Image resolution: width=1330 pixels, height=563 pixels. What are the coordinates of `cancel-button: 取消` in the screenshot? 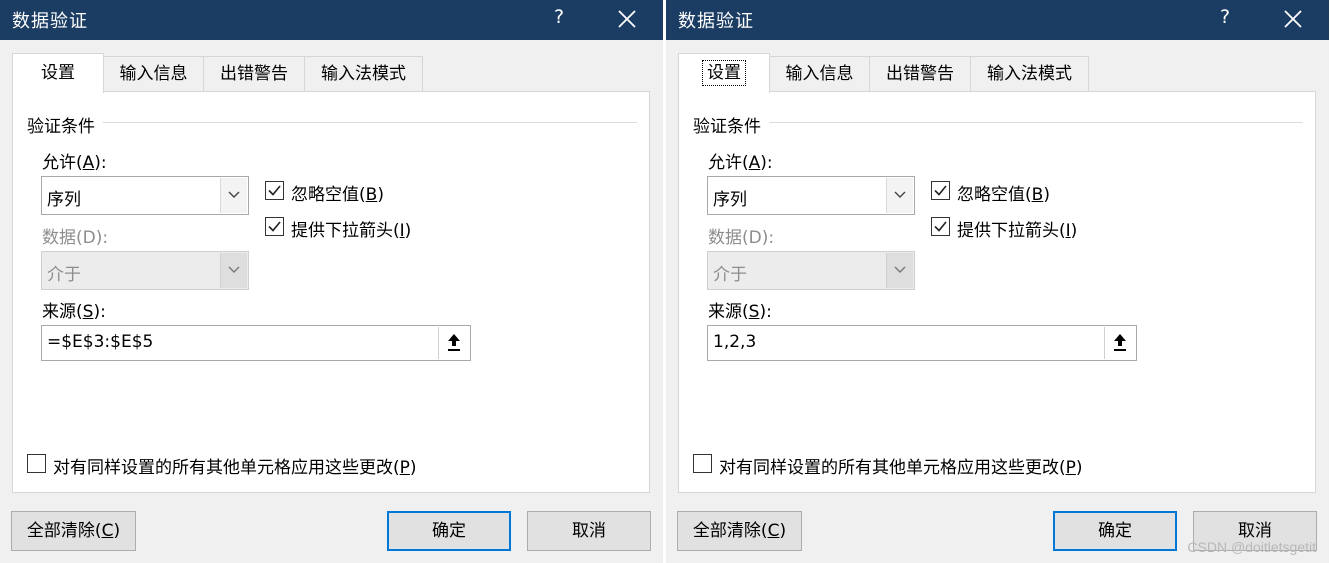 It's located at (589, 531).